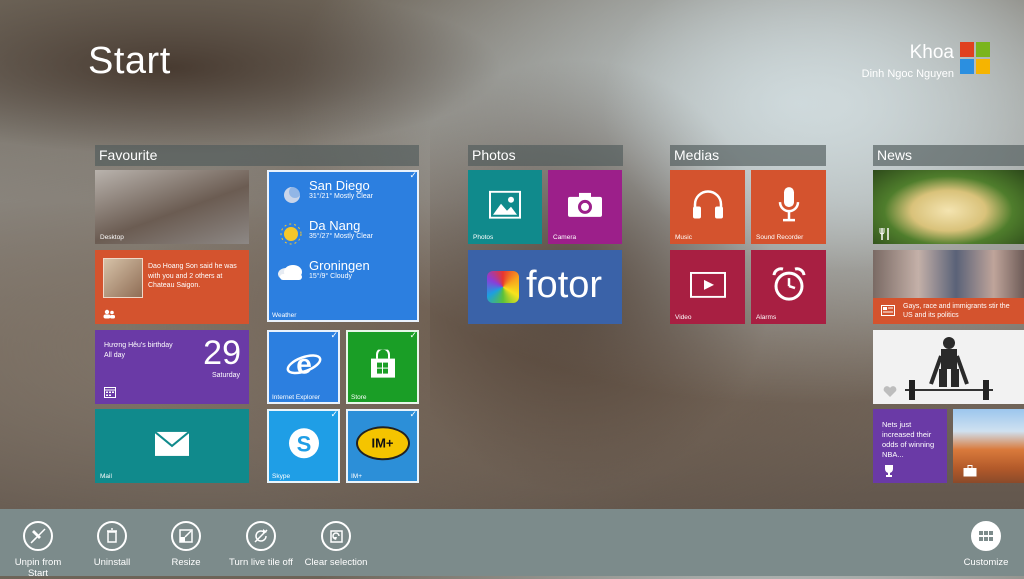 The image size is (1024, 579). I want to click on photos-icon, so click(505, 204).